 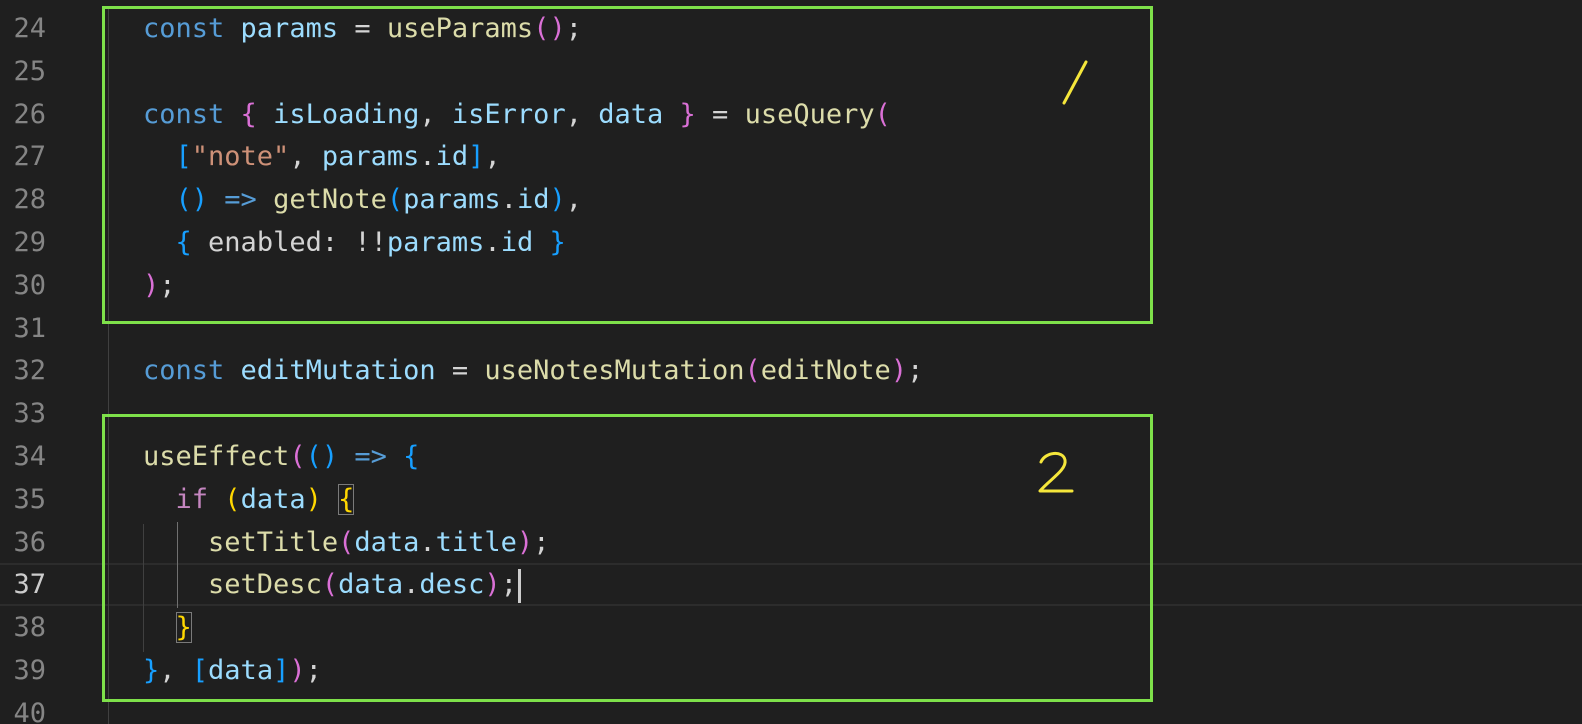 What do you see at coordinates (29, 414) in the screenshot?
I see `line-number: 33` at bounding box center [29, 414].